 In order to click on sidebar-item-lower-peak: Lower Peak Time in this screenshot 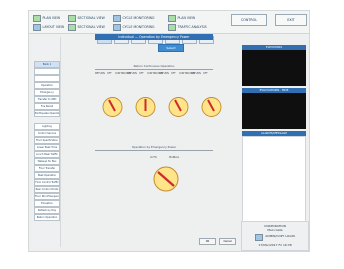, I will do `click(47, 147)`.